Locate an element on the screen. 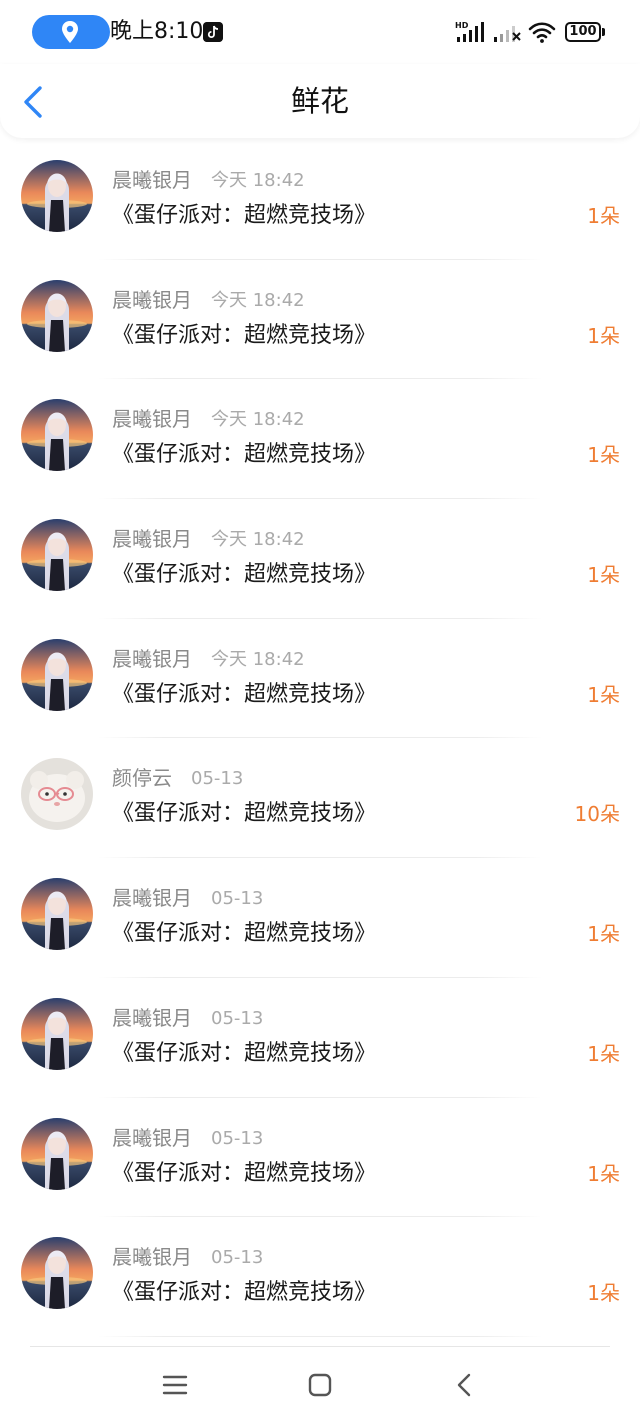 The image size is (640, 1422). system-navbar is located at coordinates (320, 1384).